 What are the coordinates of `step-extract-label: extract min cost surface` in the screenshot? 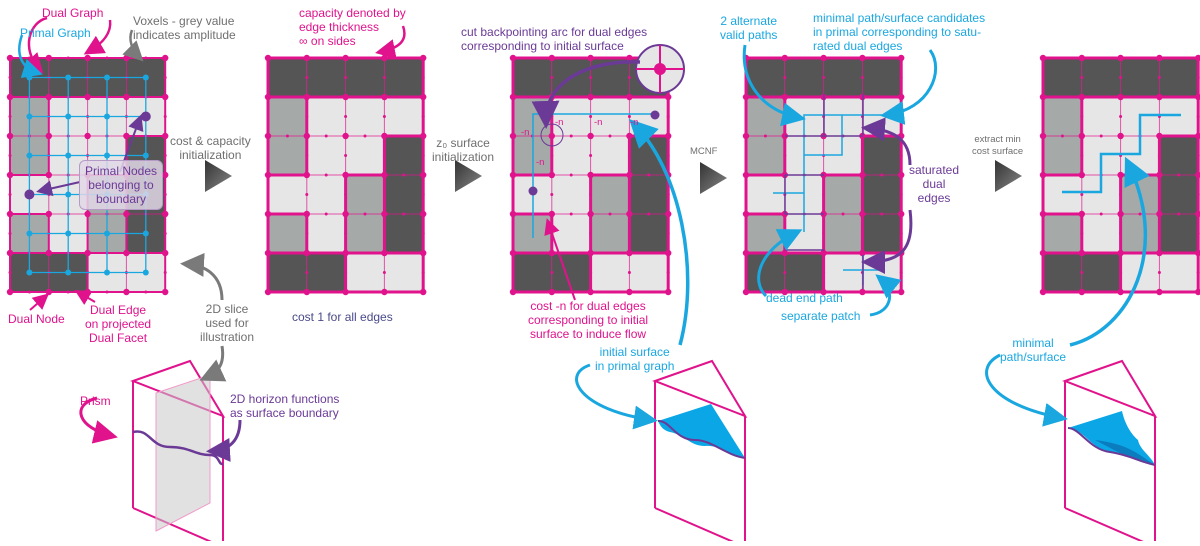 It's located at (998, 145).